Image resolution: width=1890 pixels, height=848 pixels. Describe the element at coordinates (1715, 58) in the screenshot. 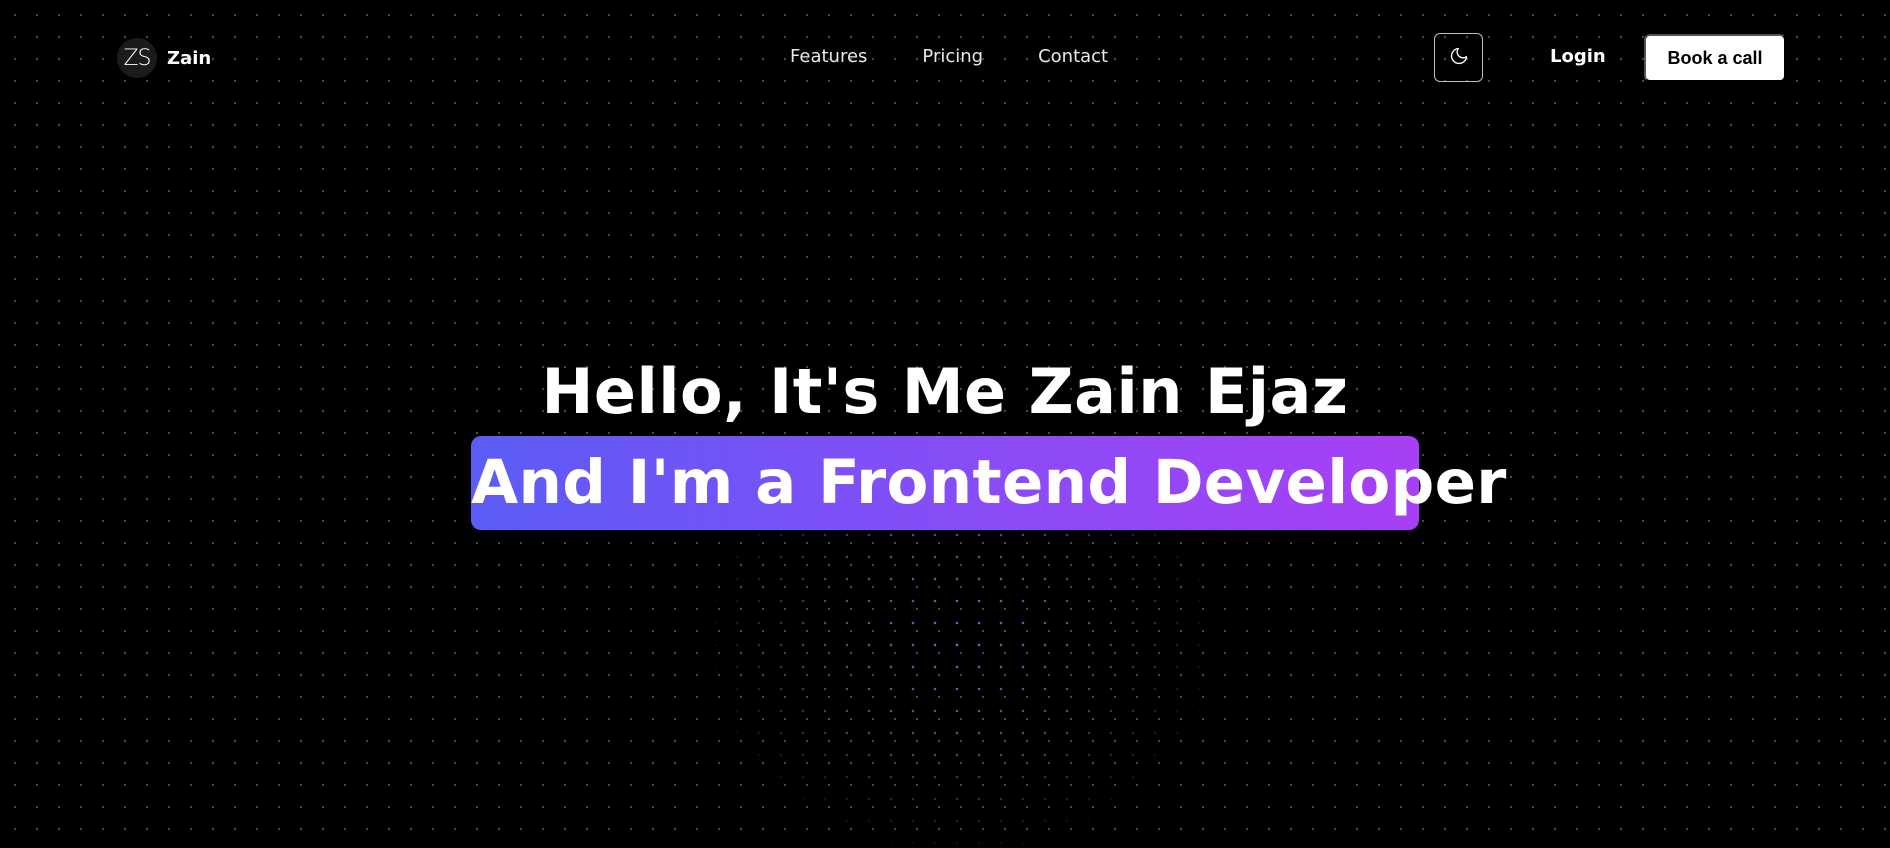

I see `book-a-call-button: Book a call` at that location.